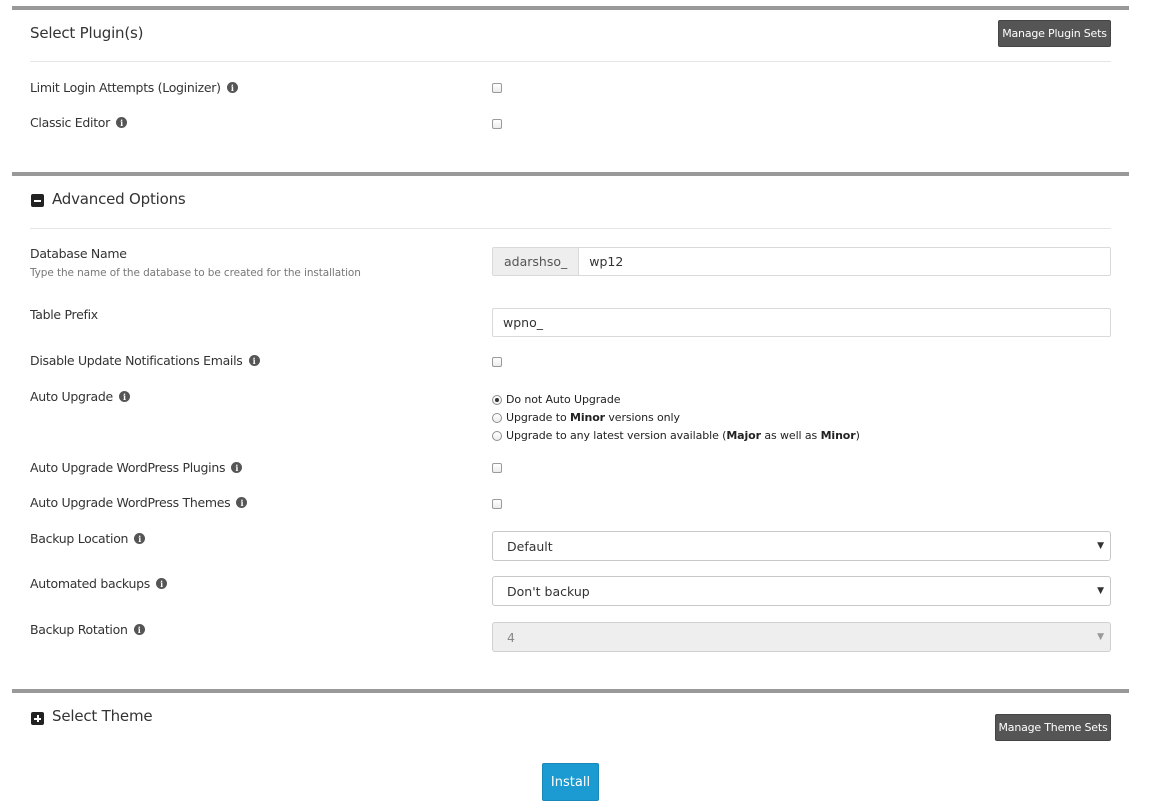 The image size is (1156, 810). Describe the element at coordinates (79, 629) in the screenshot. I see `backup-rotation-text: Backup Rotation` at that location.